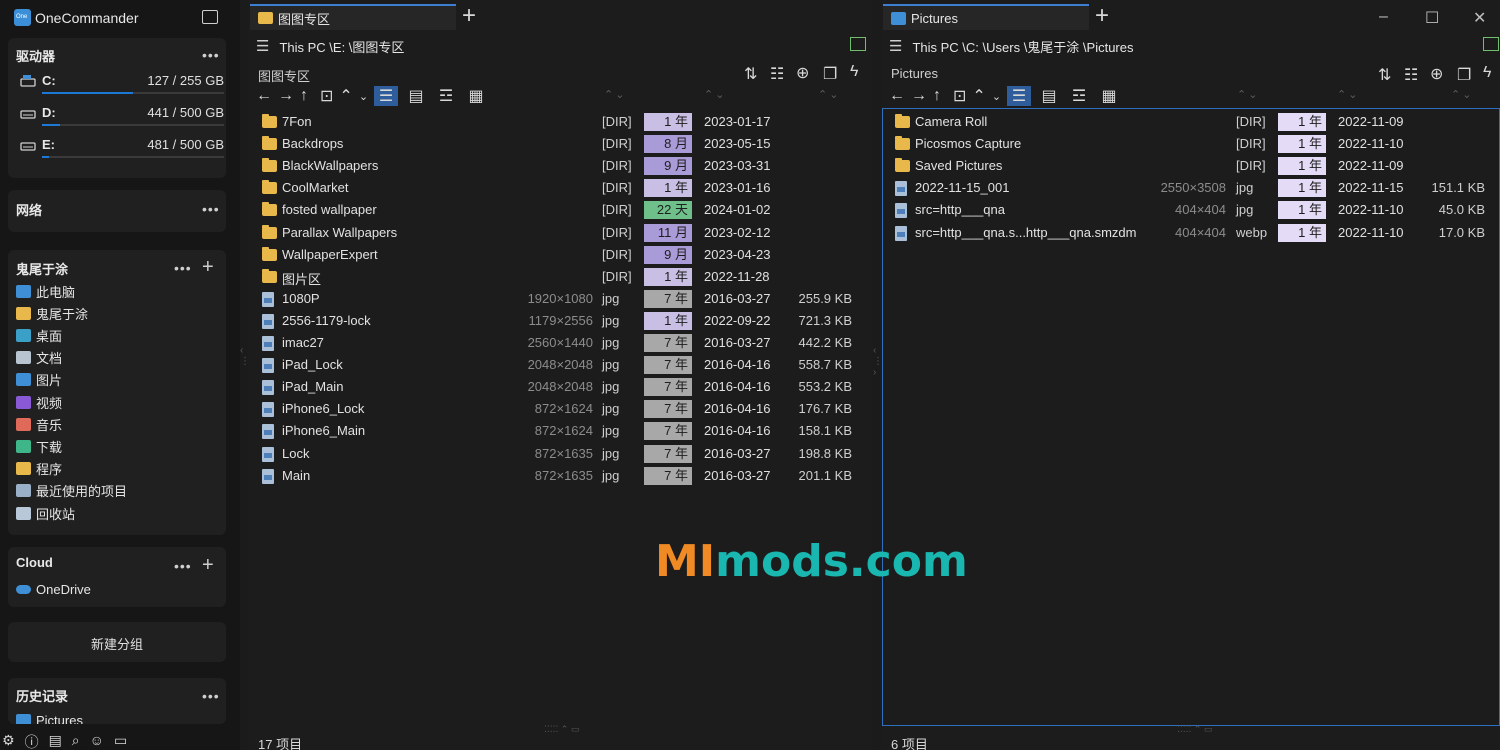  What do you see at coordinates (558, 255) in the screenshot?
I see `file-row: WallpaperExpert [DIR] 9 月 2023-04-23` at bounding box center [558, 255].